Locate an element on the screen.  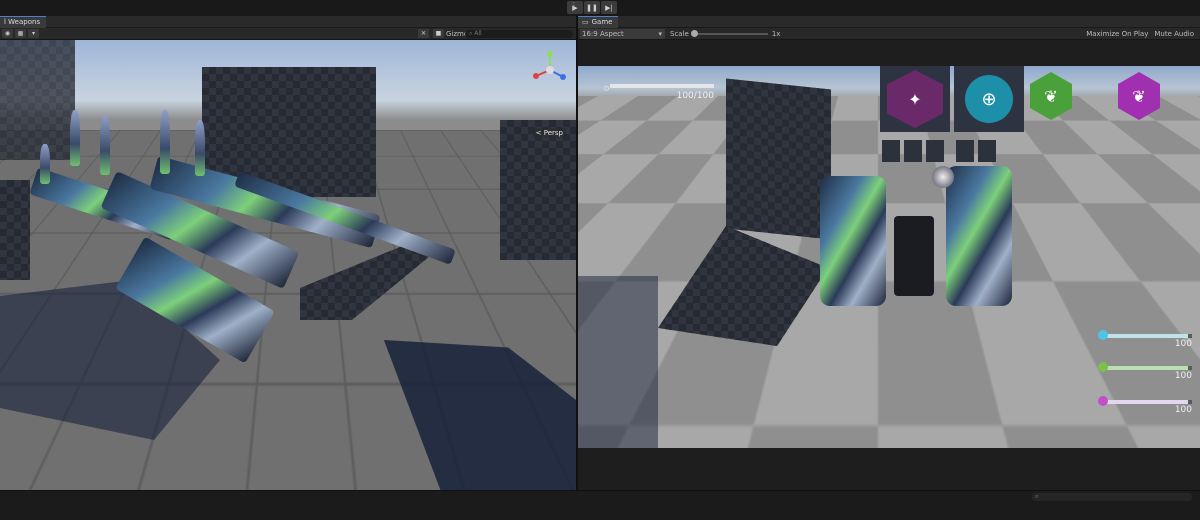
ability-slot-2: ⊕ is located at coordinates (989, 99).